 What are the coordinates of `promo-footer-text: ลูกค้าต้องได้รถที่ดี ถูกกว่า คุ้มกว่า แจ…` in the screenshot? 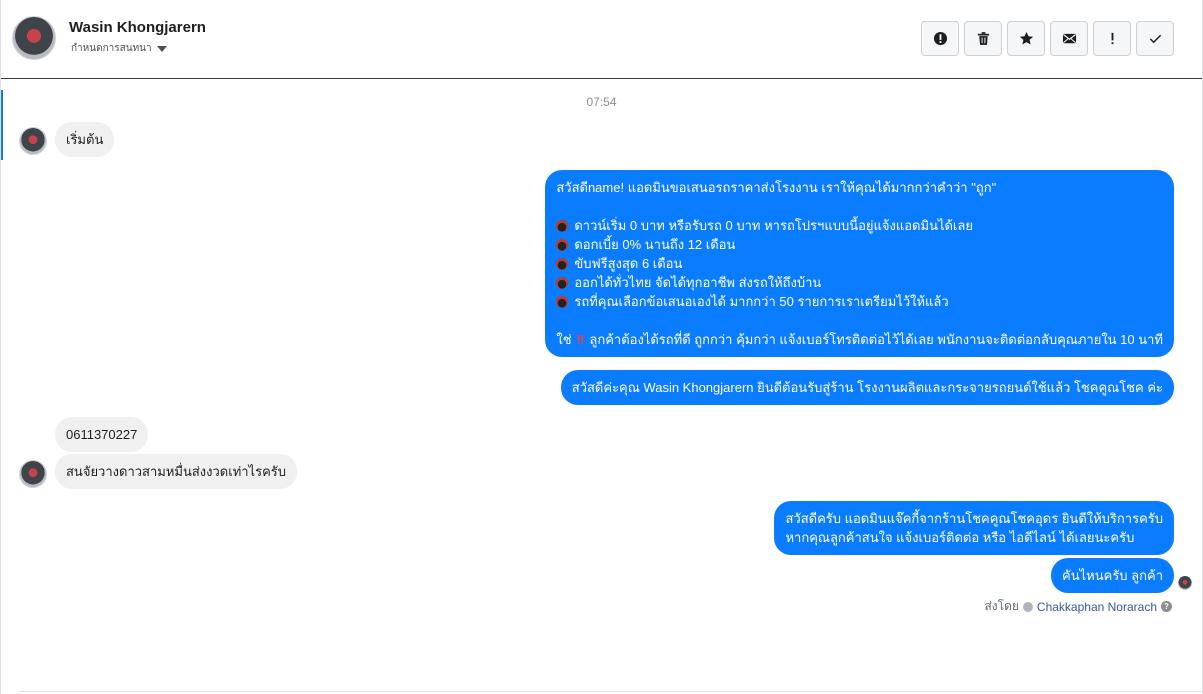 It's located at (876, 339).